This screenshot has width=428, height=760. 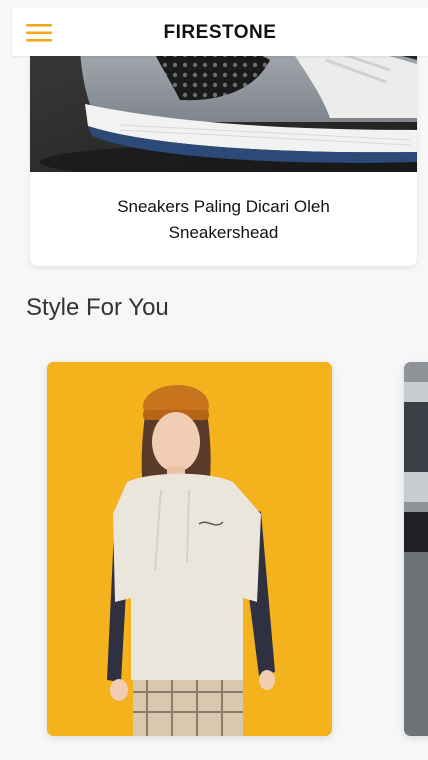 What do you see at coordinates (97, 307) in the screenshot?
I see `section-title-style-for-you: Style For You` at bounding box center [97, 307].